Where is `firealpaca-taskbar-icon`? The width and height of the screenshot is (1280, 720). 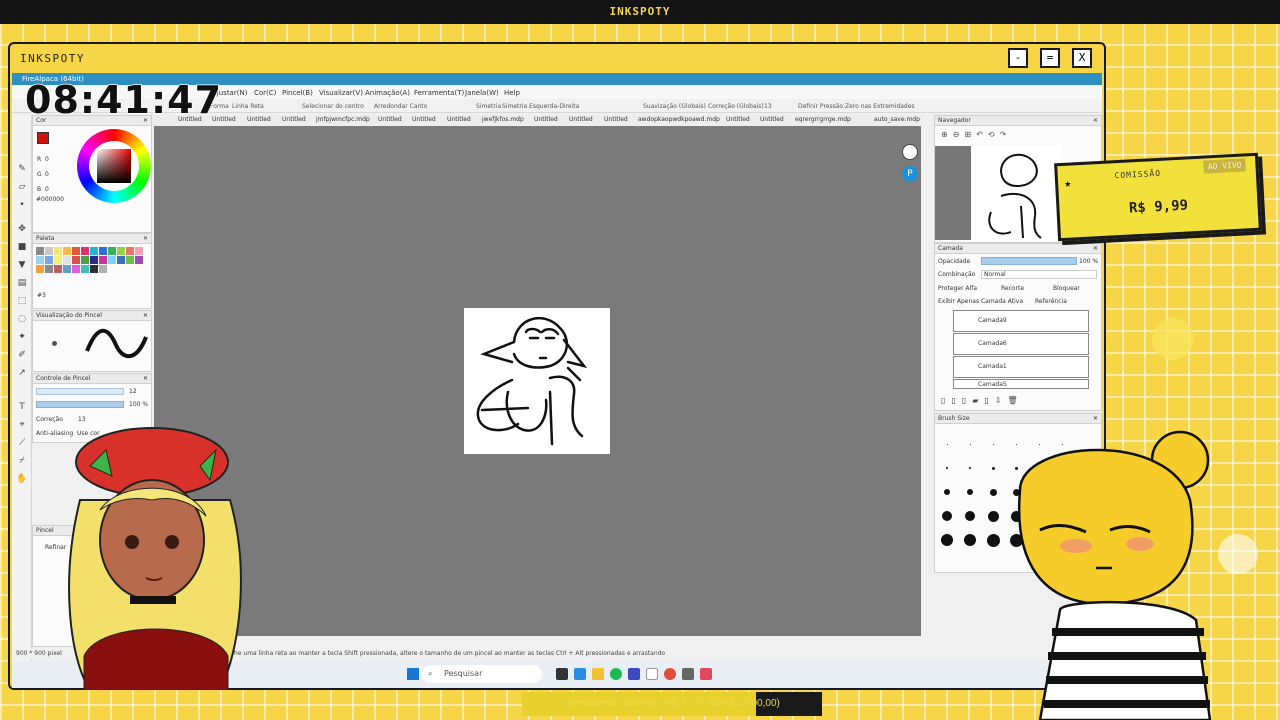 firealpaca-taskbar-icon is located at coordinates (652, 674).